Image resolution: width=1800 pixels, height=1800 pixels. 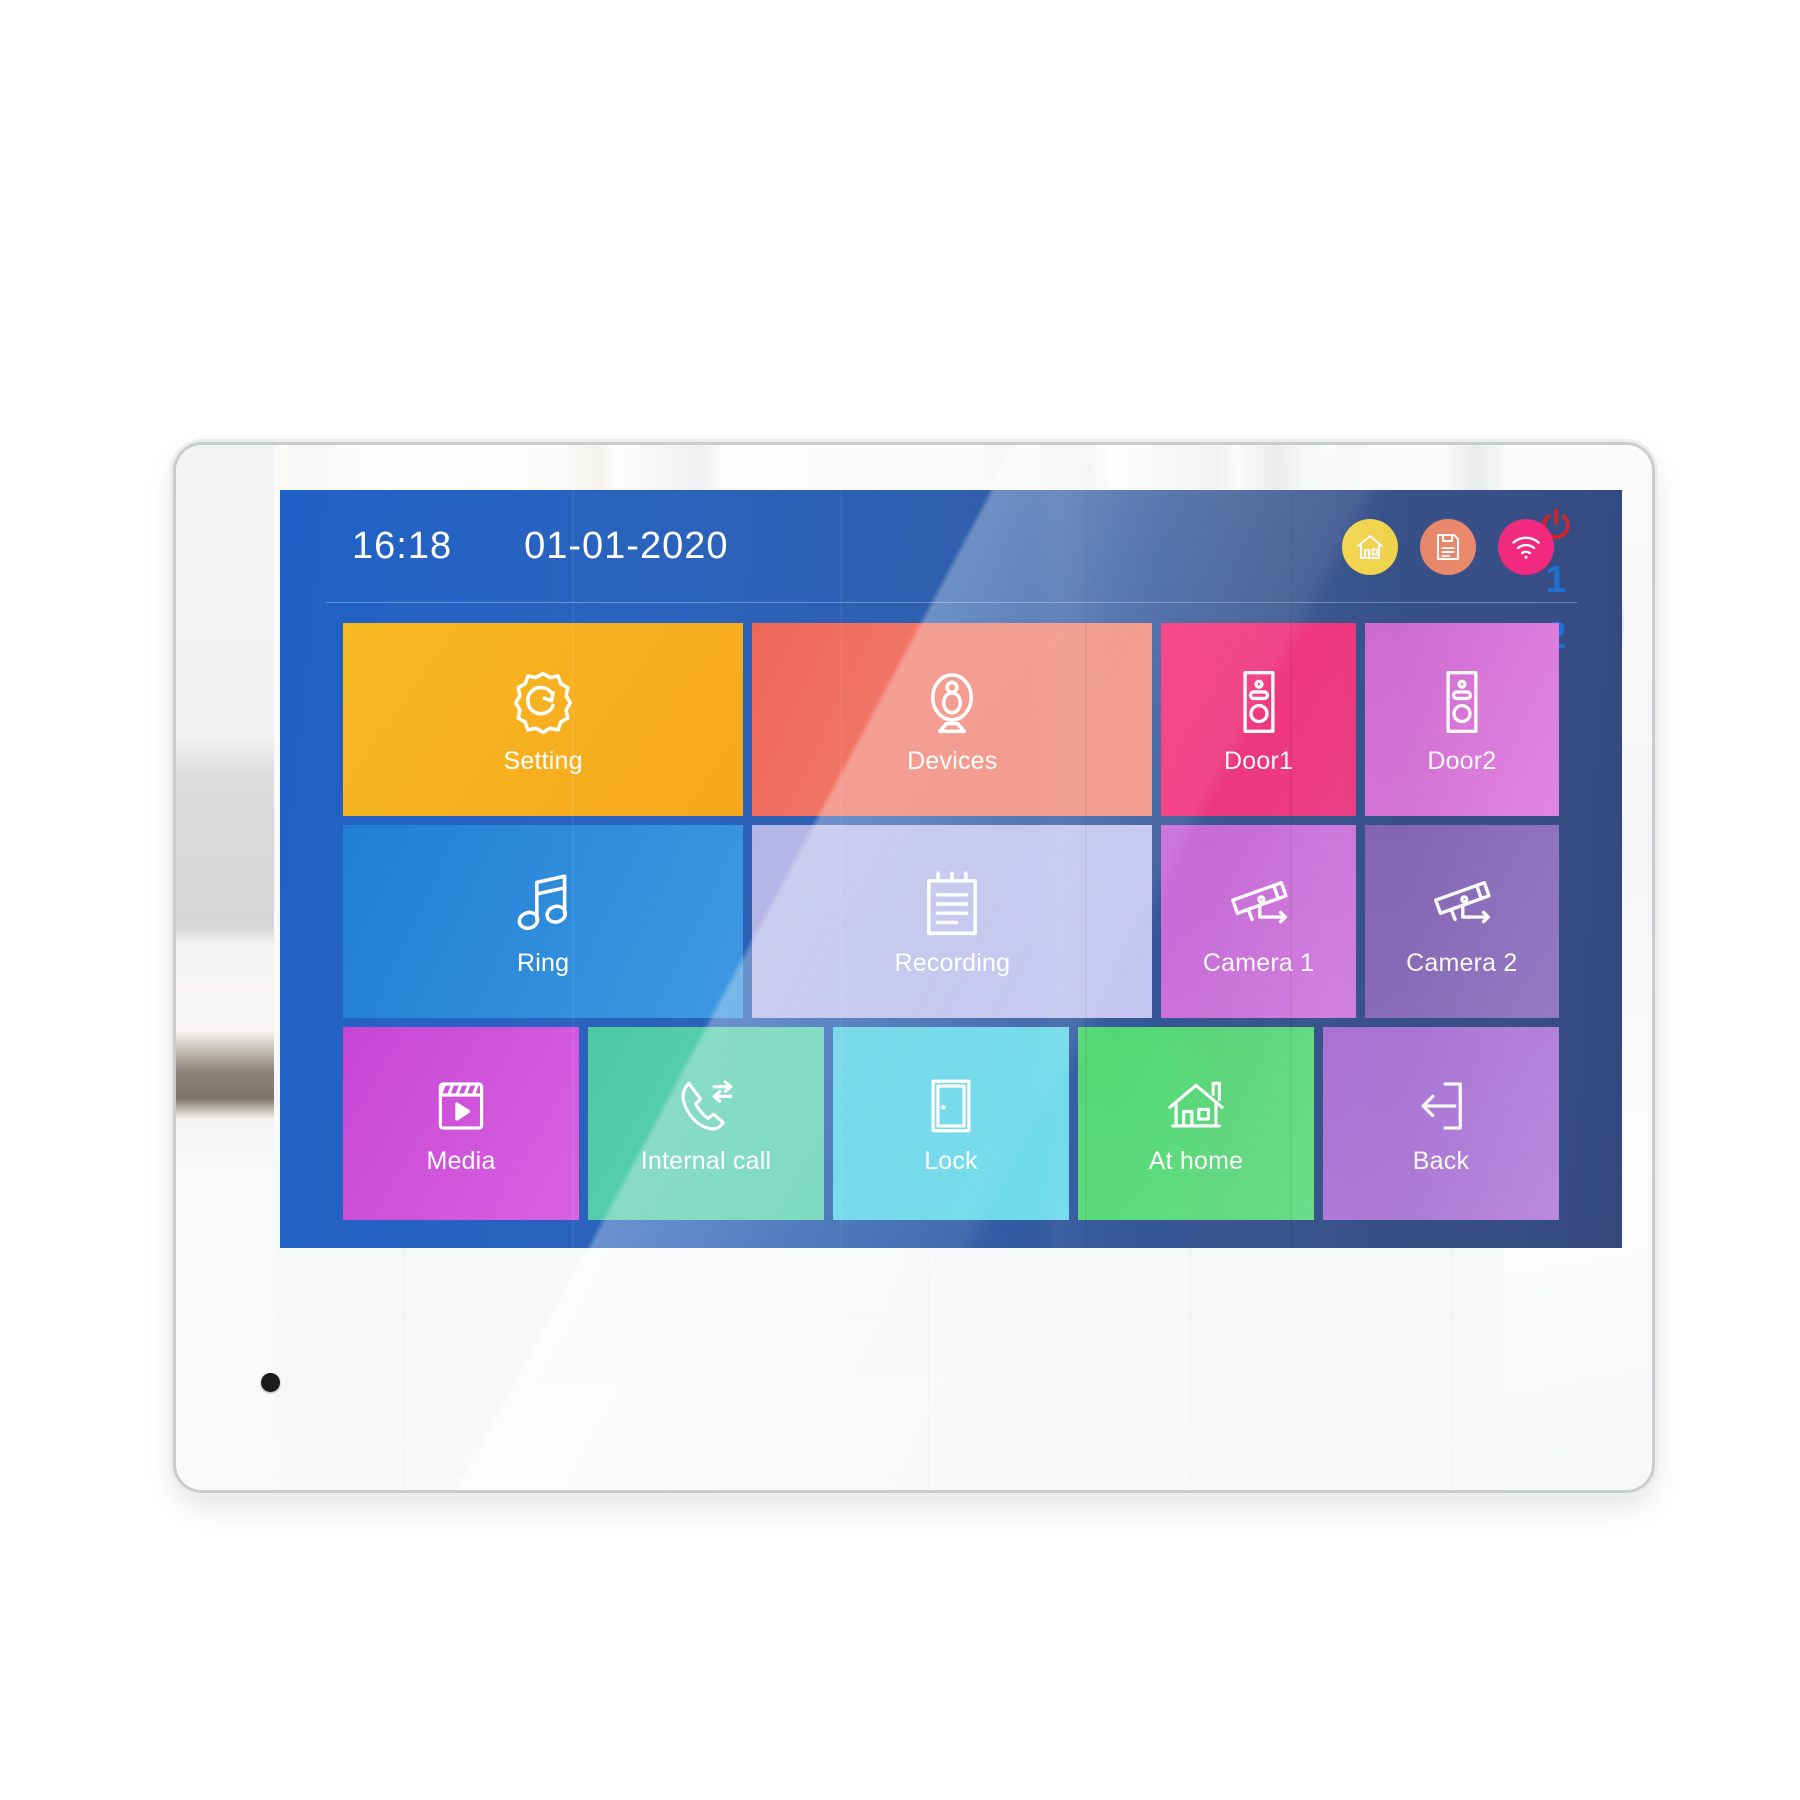 I want to click on bezel-left-reflection, so click(x=225, y=967).